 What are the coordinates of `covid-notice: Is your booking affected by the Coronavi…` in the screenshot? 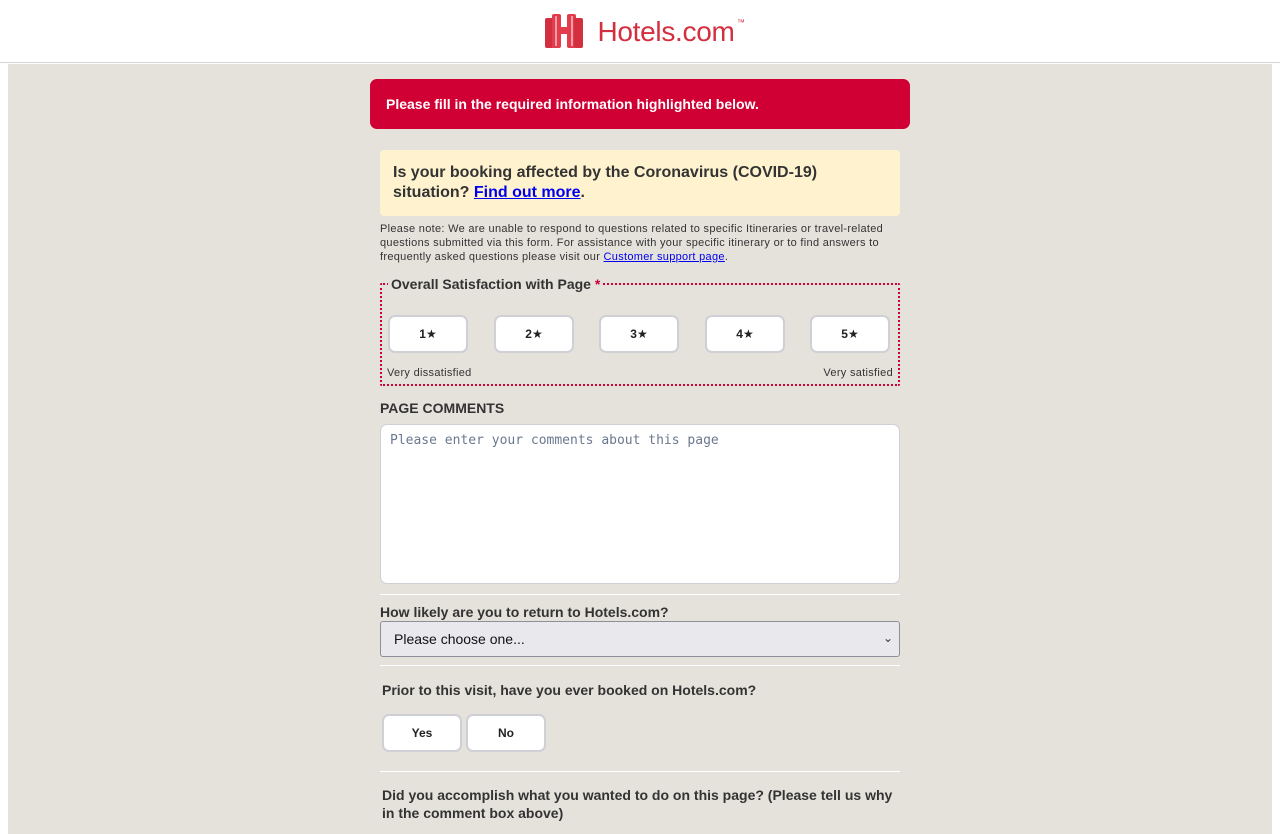 It's located at (640, 183).